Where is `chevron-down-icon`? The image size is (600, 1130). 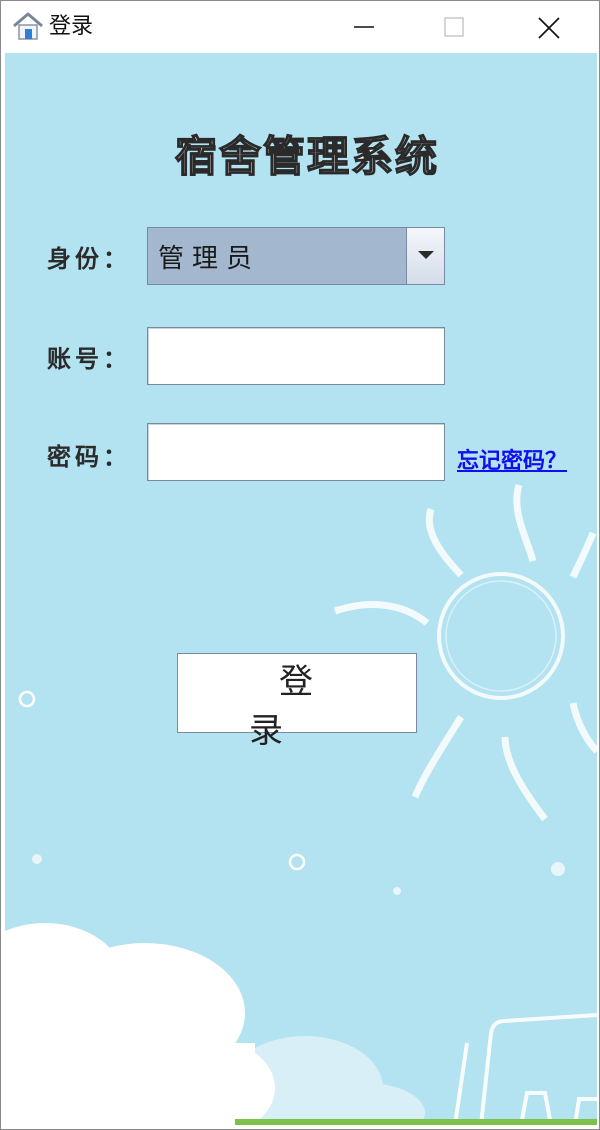 chevron-down-icon is located at coordinates (426, 255).